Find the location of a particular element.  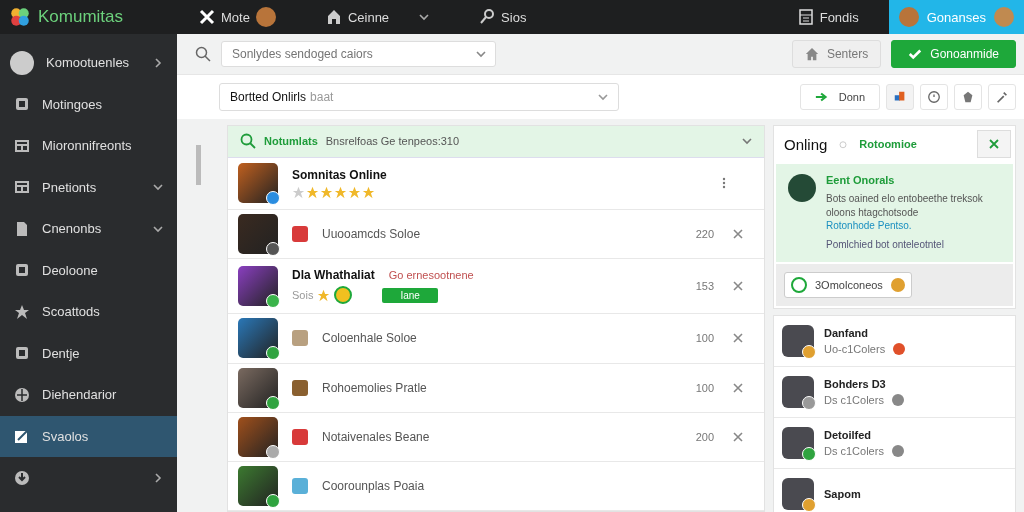

clock-icon is located at coordinates (934, 97).